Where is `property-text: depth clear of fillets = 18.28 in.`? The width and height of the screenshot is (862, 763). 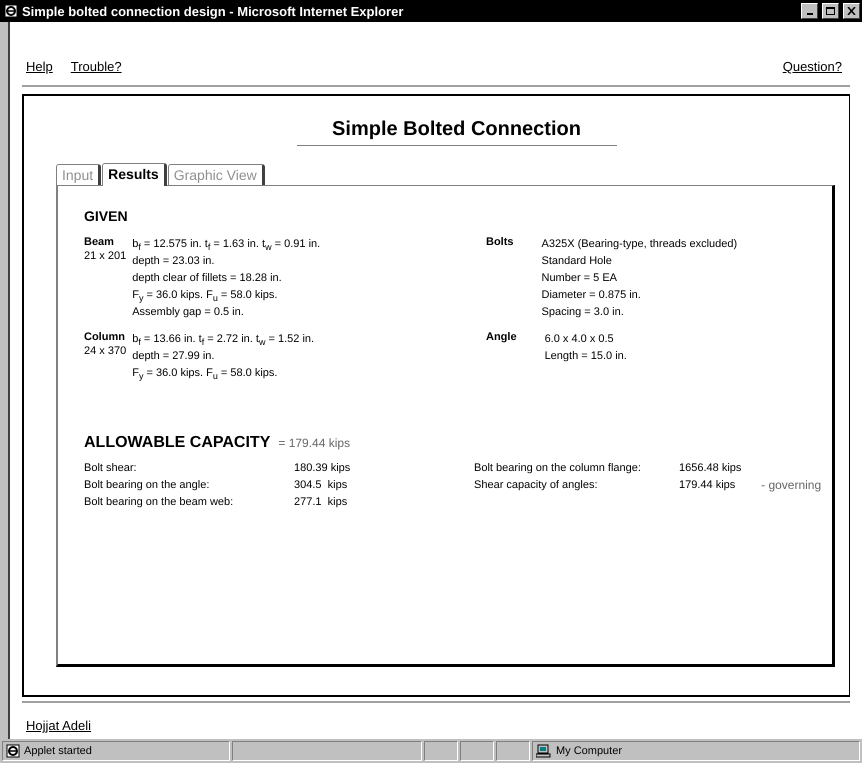 property-text: depth clear of fillets = 18.28 in. is located at coordinates (207, 278).